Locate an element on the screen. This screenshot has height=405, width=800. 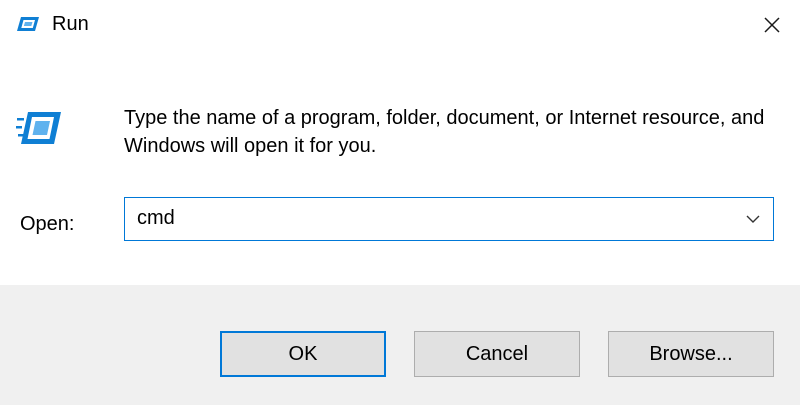
open-label: Open: is located at coordinates (47, 224).